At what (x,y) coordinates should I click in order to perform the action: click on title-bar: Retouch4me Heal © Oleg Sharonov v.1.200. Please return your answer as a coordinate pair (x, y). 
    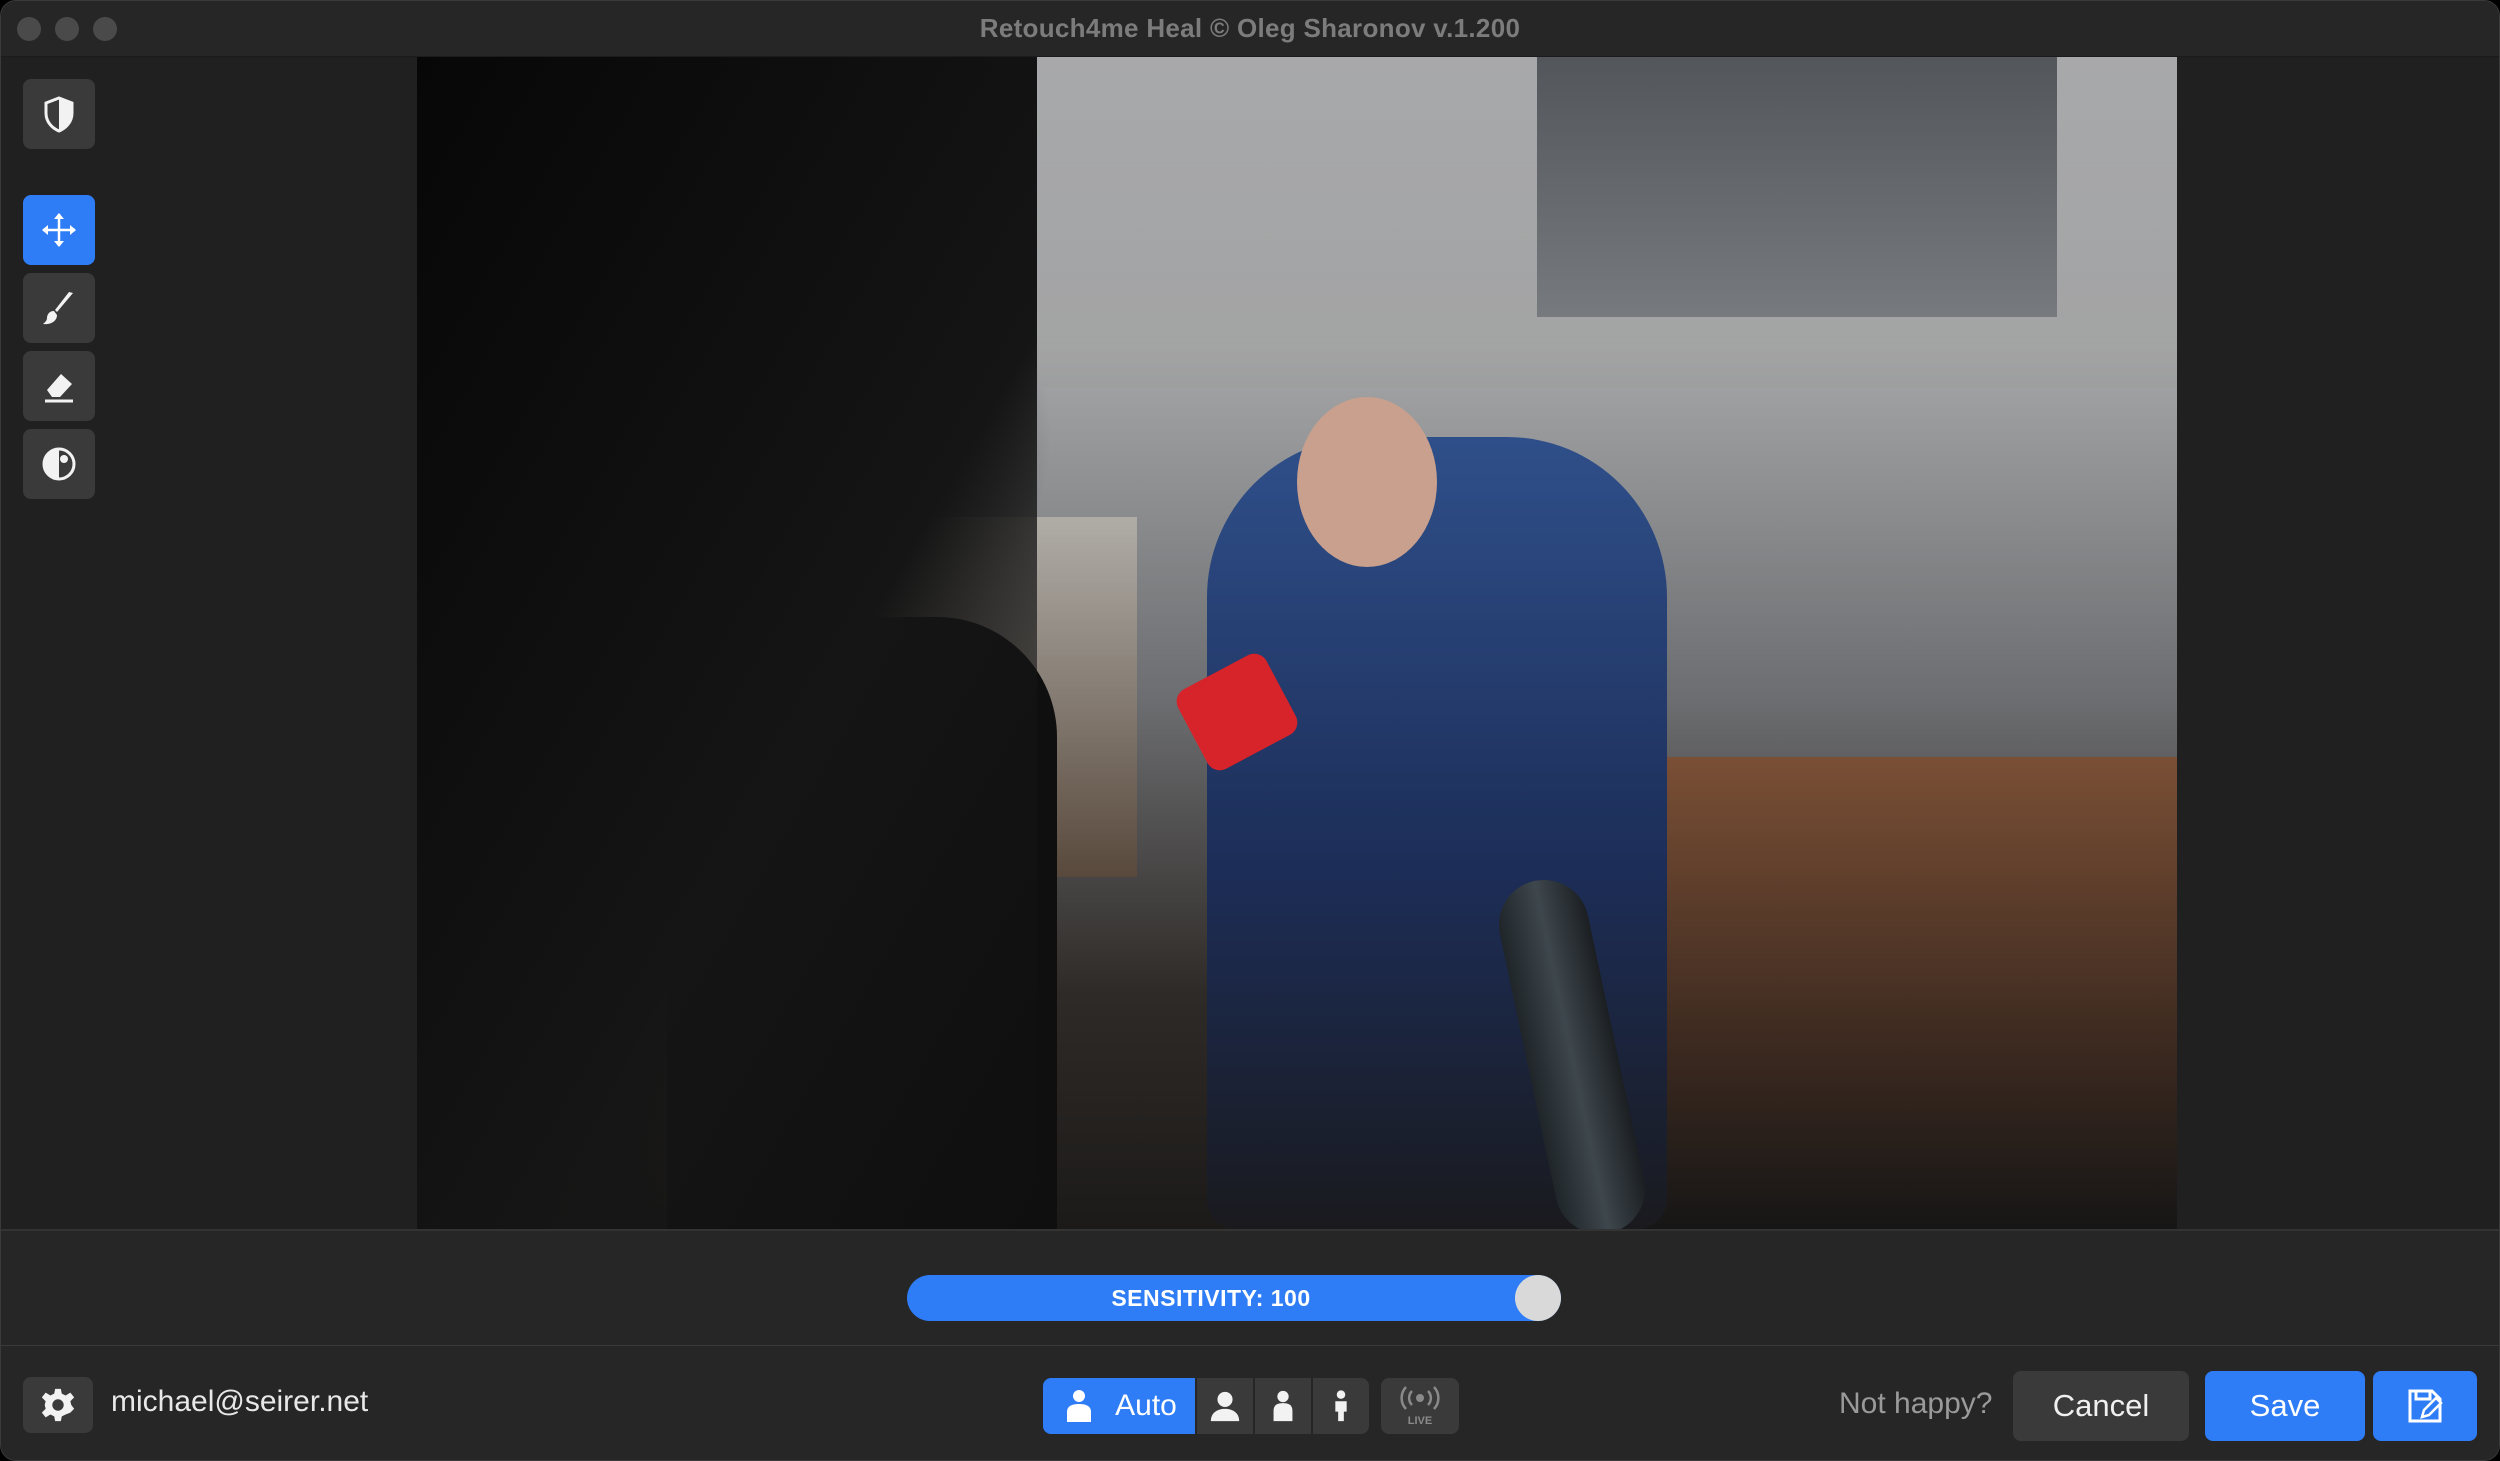
    Looking at the image, I should click on (1250, 29).